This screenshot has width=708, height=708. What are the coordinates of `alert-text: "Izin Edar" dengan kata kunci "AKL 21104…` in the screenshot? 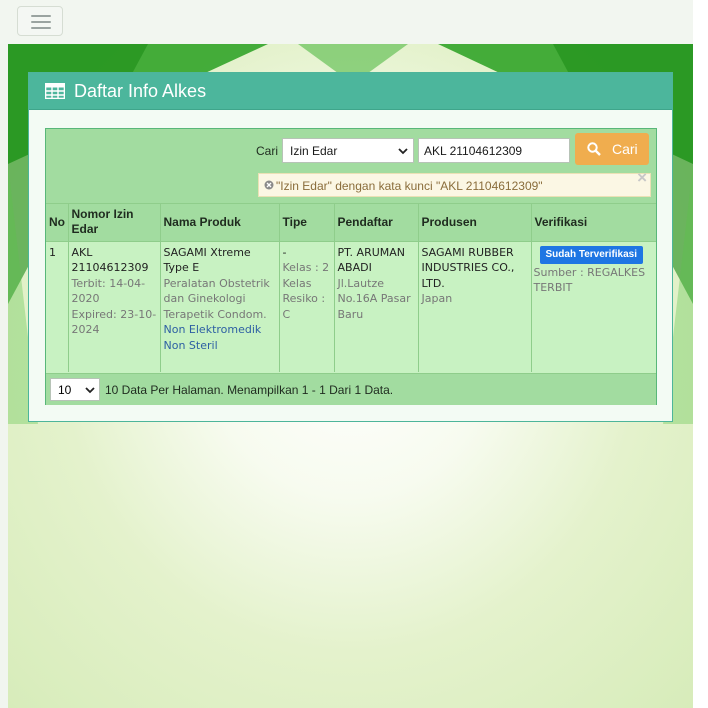 It's located at (409, 186).